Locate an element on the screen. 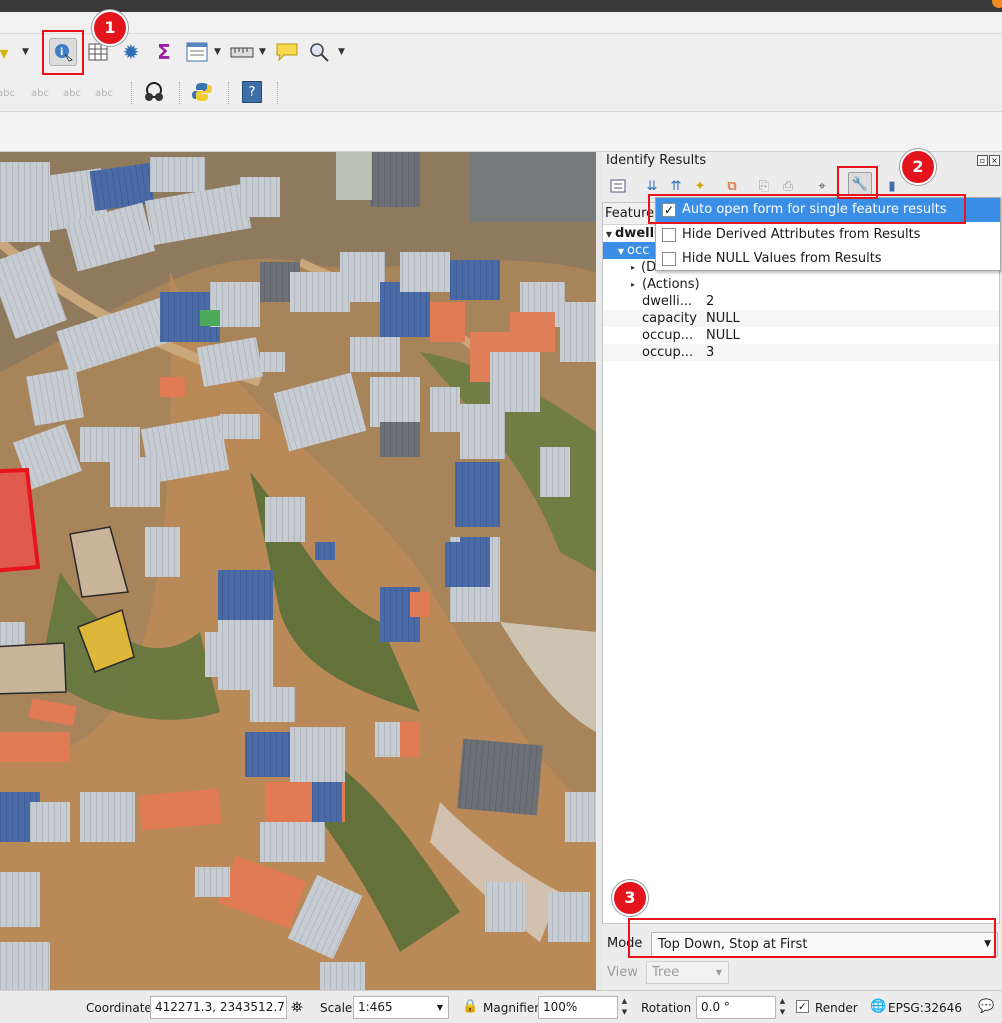 This screenshot has width=1002, height=1023. table-dropdown-icon: ▼ is located at coordinates (217, 52).